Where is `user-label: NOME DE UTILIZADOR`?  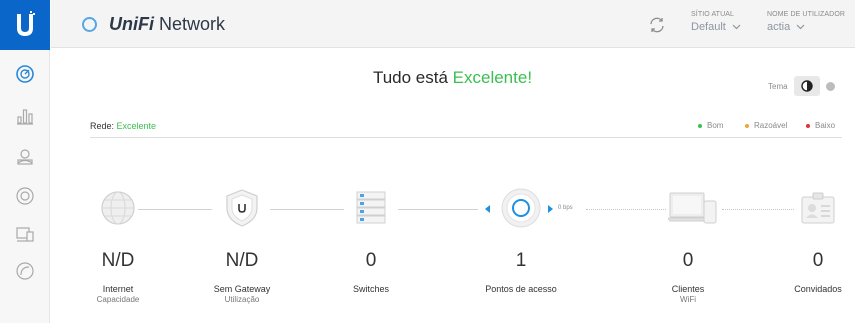 user-label: NOME DE UTILIZADOR is located at coordinates (806, 14).